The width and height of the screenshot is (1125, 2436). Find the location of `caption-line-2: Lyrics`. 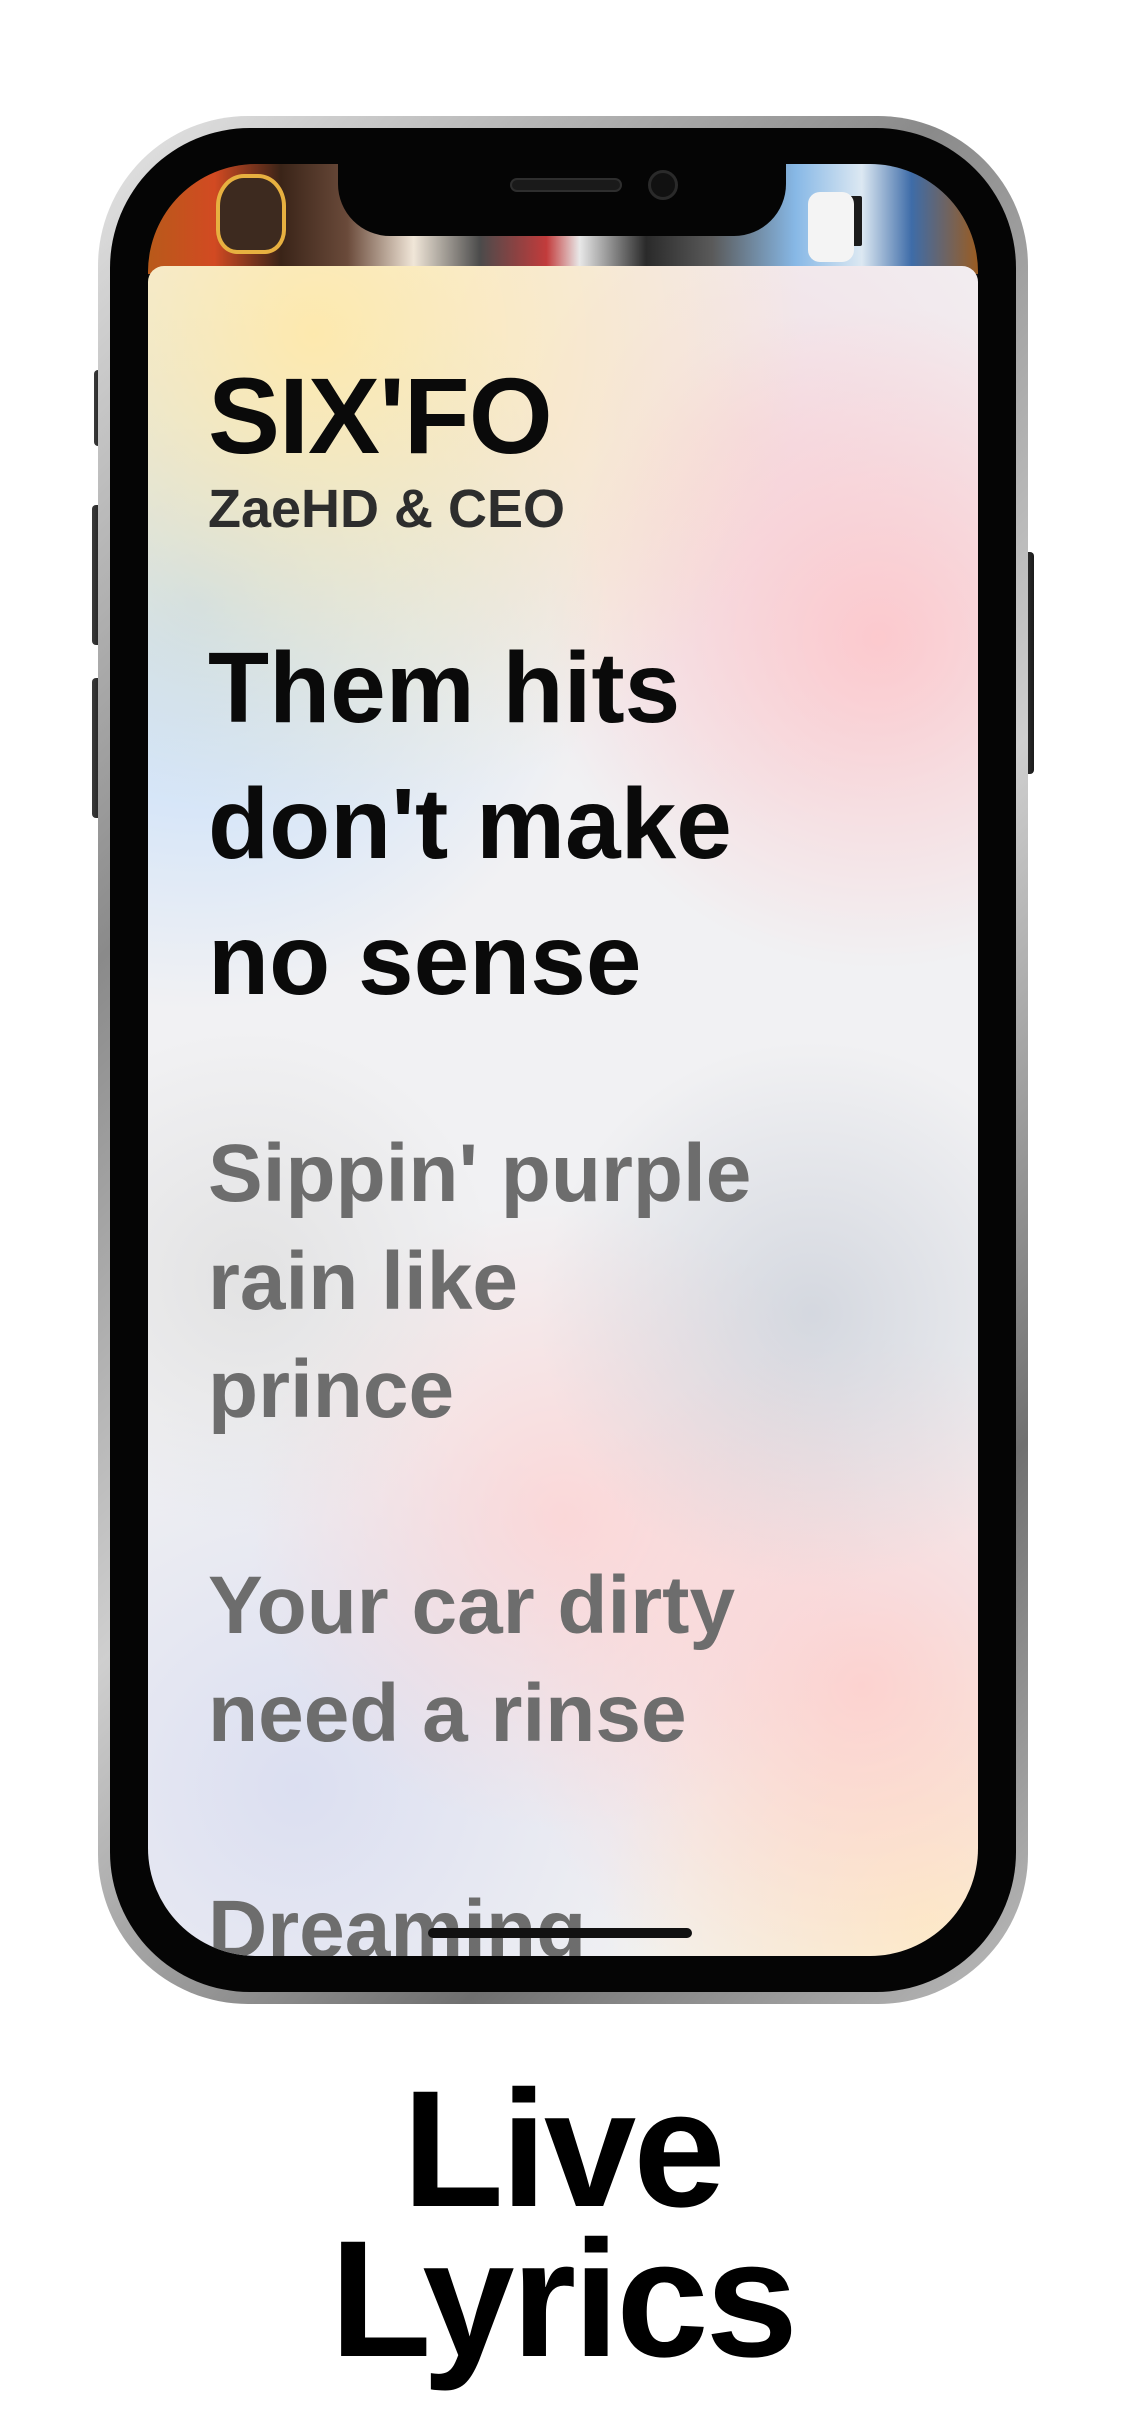

caption-line-2: Lyrics is located at coordinates (564, 2299).